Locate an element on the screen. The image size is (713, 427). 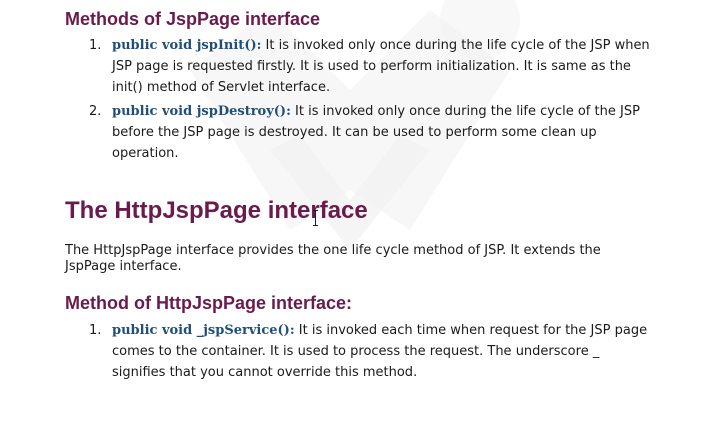
list-item-number: 2. is located at coordinates (95, 111).